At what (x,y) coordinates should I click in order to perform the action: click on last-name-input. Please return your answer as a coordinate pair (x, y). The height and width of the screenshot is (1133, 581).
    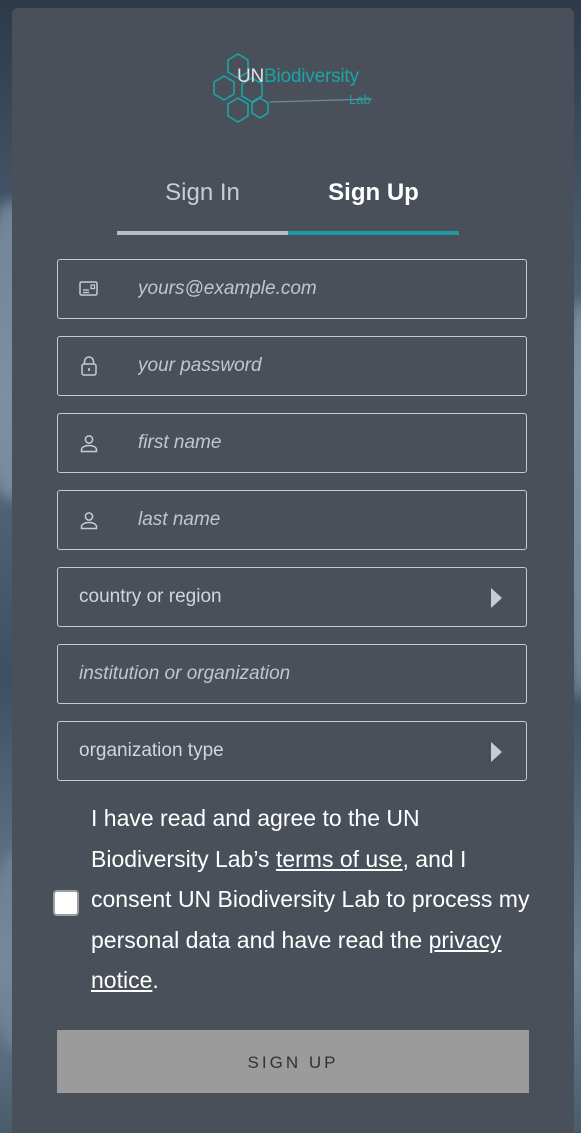
    Looking at the image, I should click on (323, 520).